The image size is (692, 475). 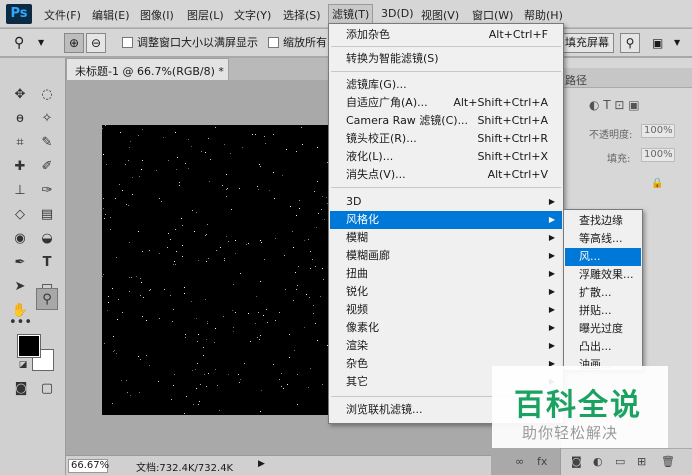 I want to click on screen-mode-icon: ▢, so click(x=47, y=389).